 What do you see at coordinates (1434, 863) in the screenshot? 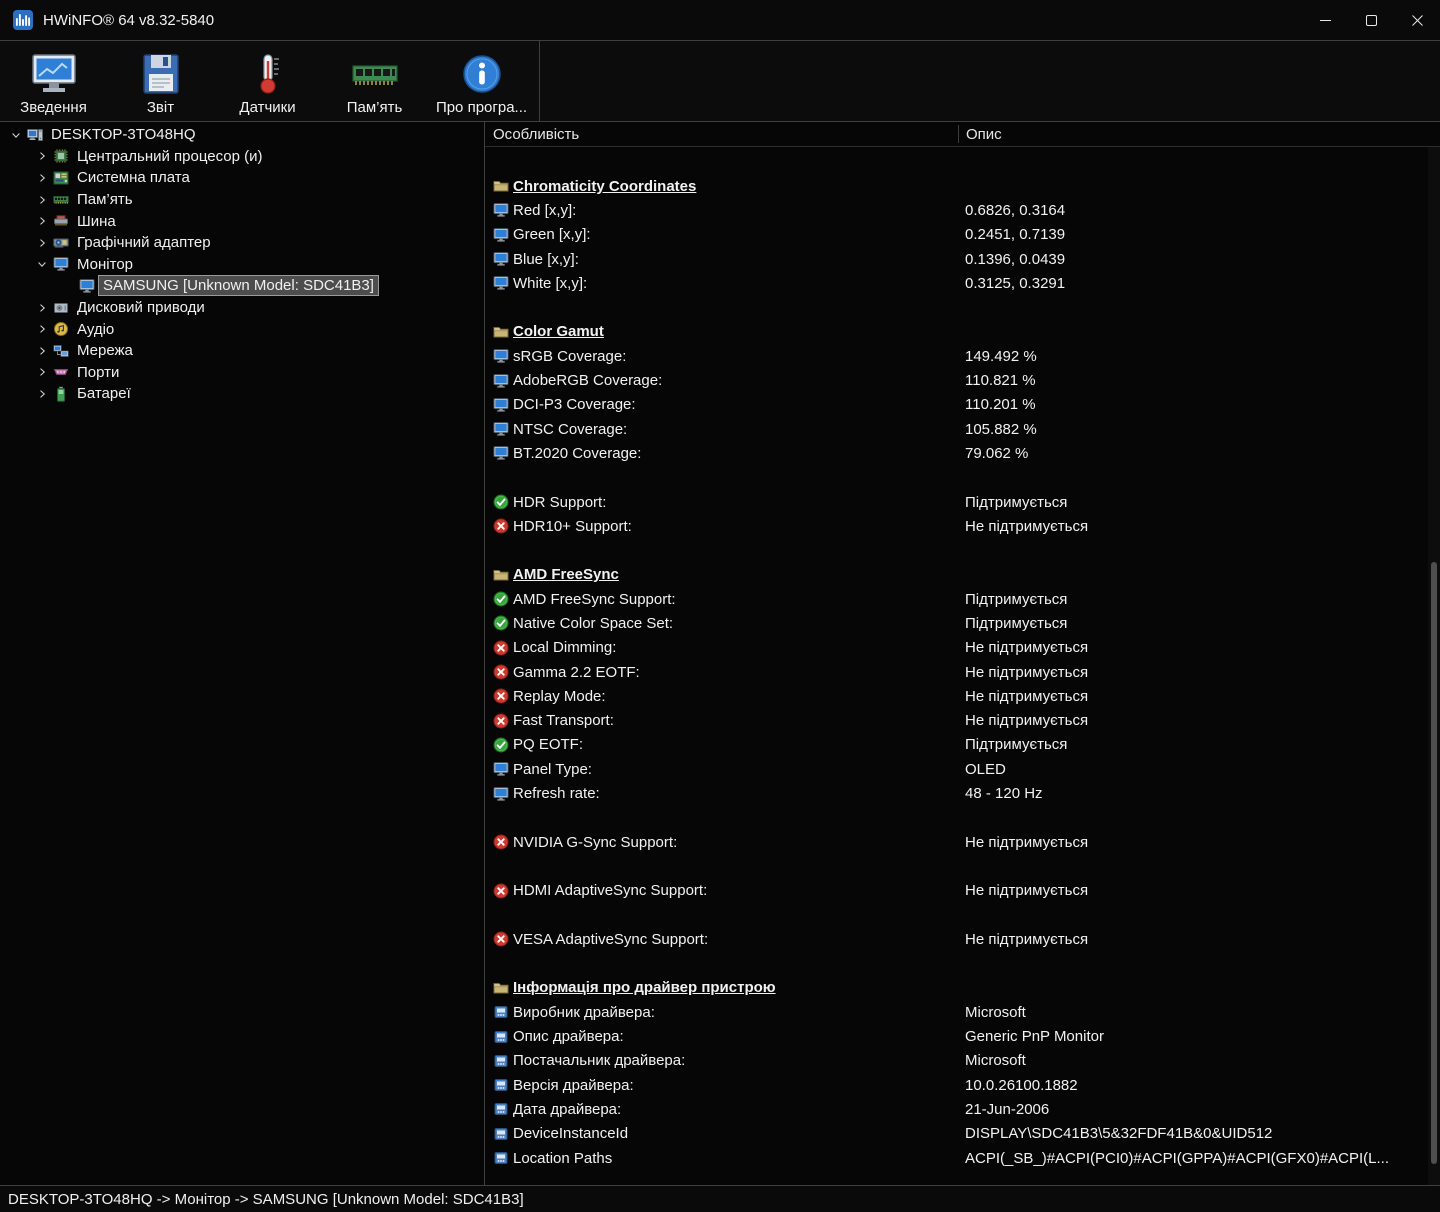
I see `scrollbar-thumb` at bounding box center [1434, 863].